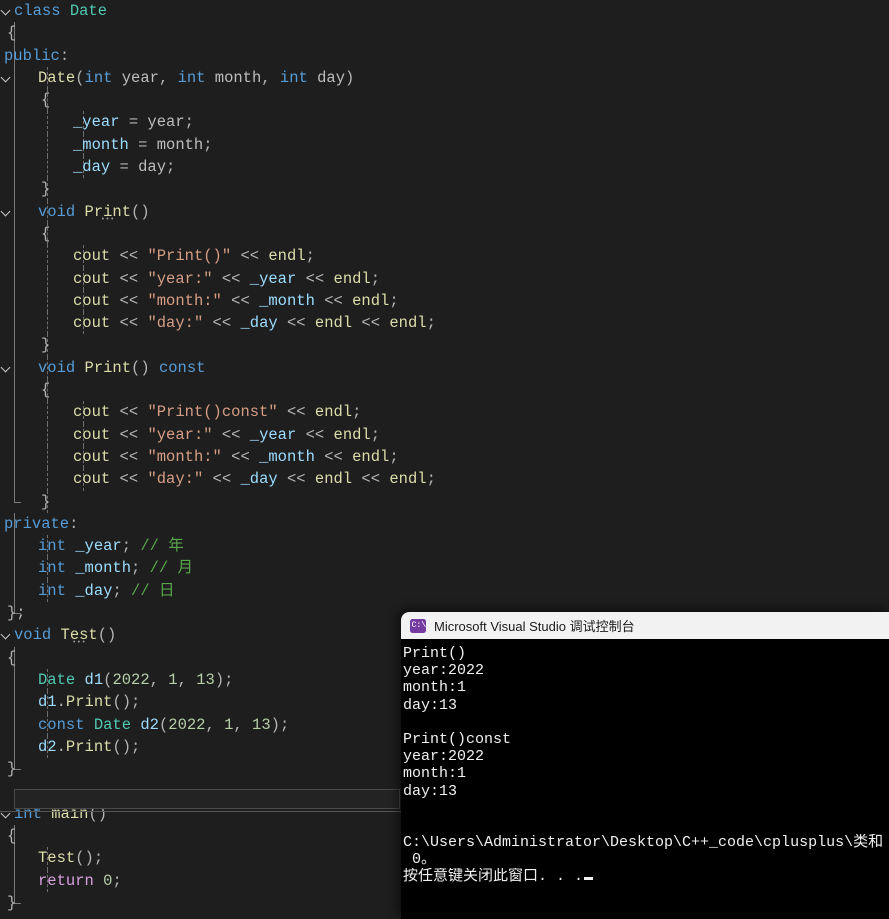 This screenshot has height=919, width=889. I want to click on code-token: "day:", so click(175, 323).